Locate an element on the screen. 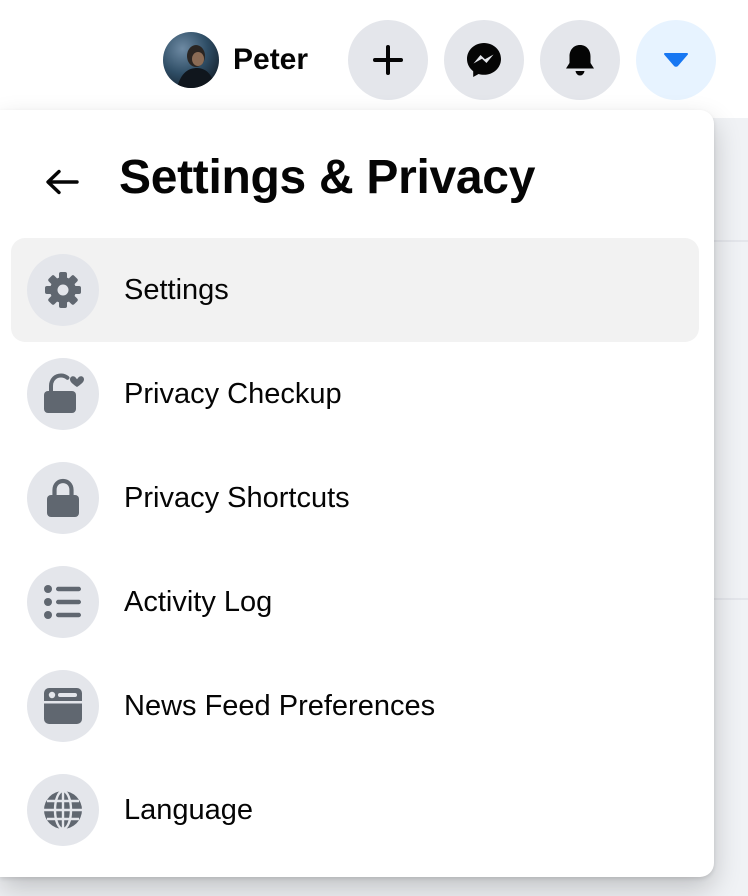 This screenshot has width=748, height=896. menu-item-label: Language is located at coordinates (189, 809).